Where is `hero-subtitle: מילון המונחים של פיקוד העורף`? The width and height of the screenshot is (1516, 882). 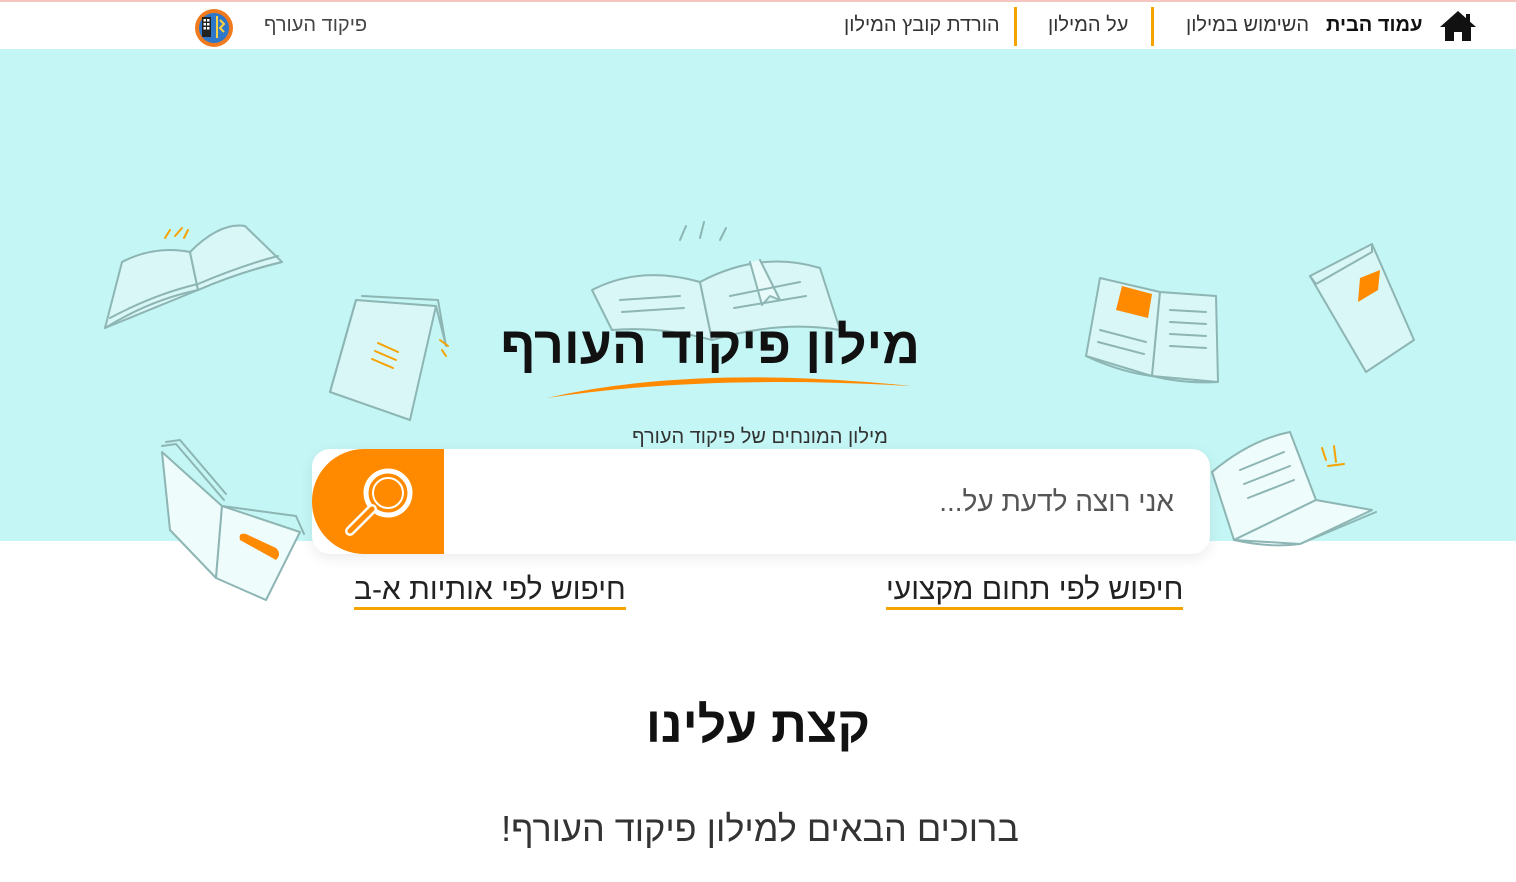
hero-subtitle: מילון המונחים של פיקוד העורף is located at coordinates (760, 437).